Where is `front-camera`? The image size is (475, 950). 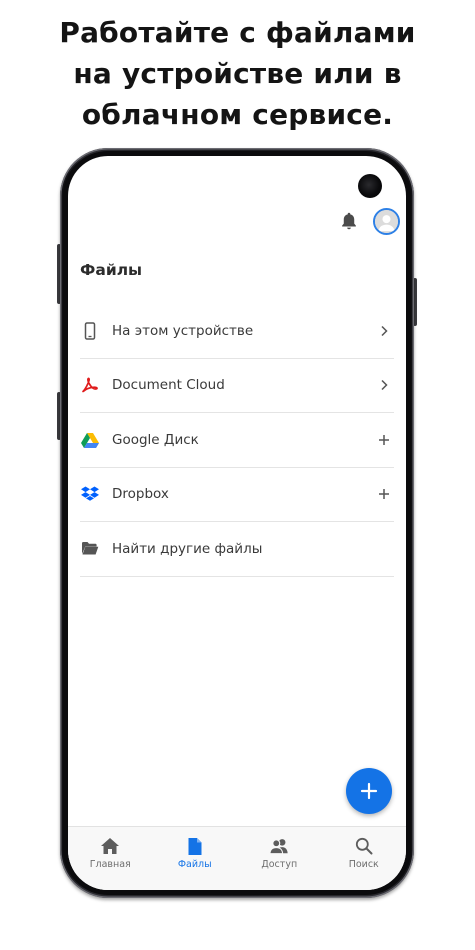
front-camera is located at coordinates (370, 186).